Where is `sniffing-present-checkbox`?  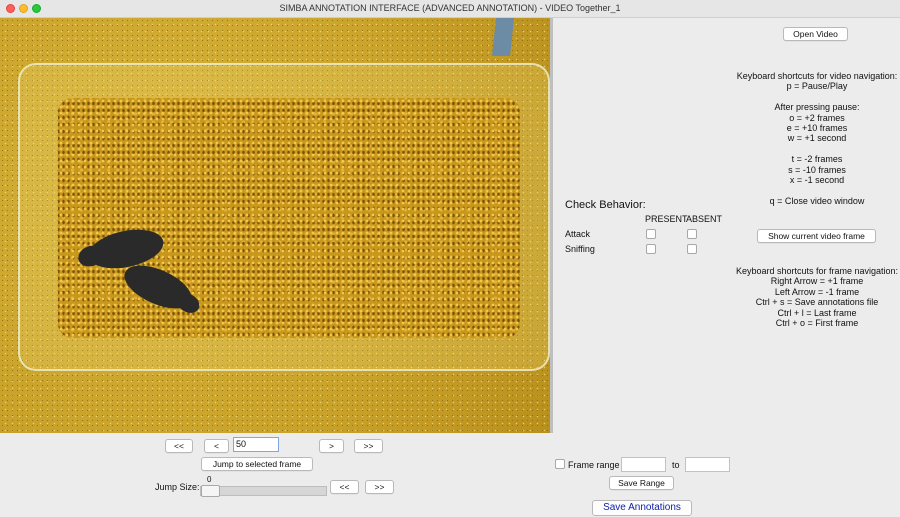 sniffing-present-checkbox is located at coordinates (651, 249).